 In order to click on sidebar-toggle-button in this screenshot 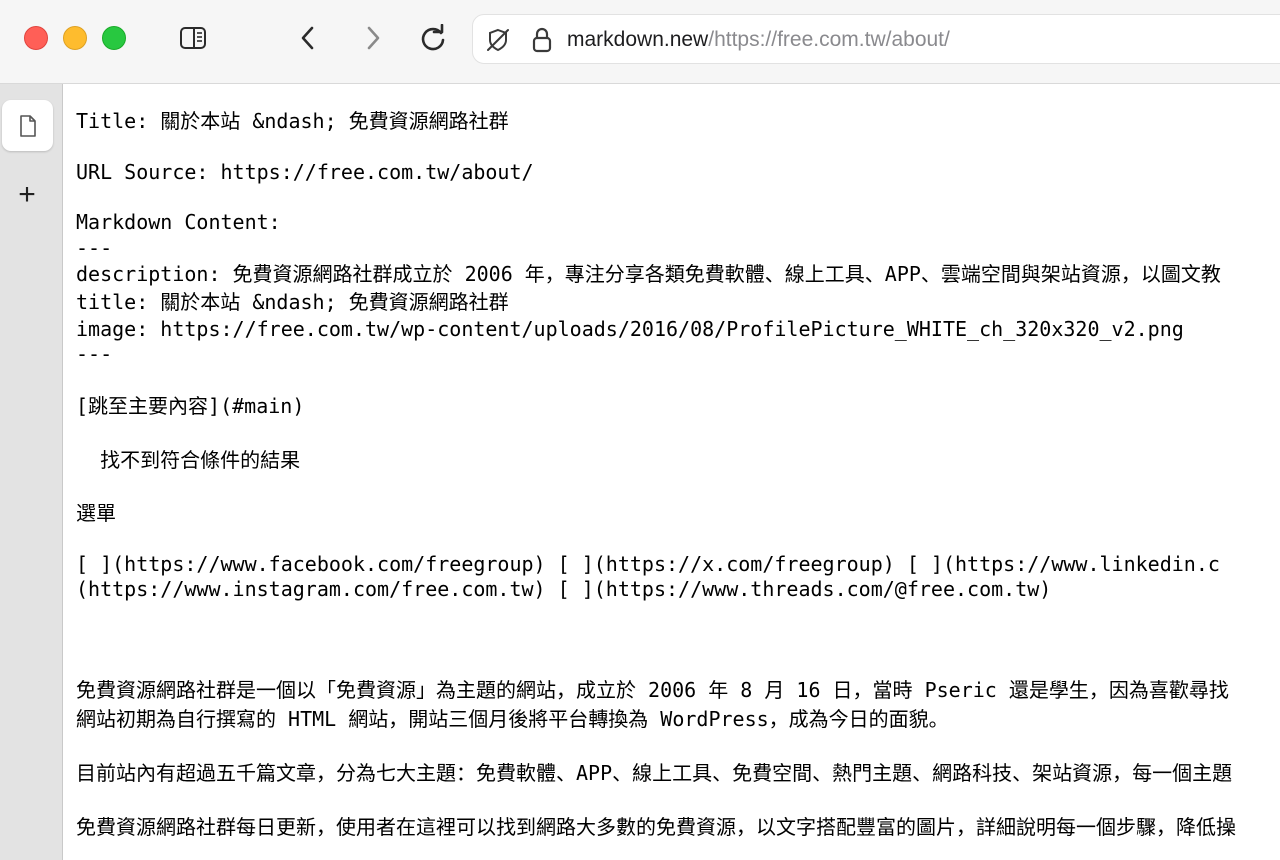, I will do `click(193, 38)`.